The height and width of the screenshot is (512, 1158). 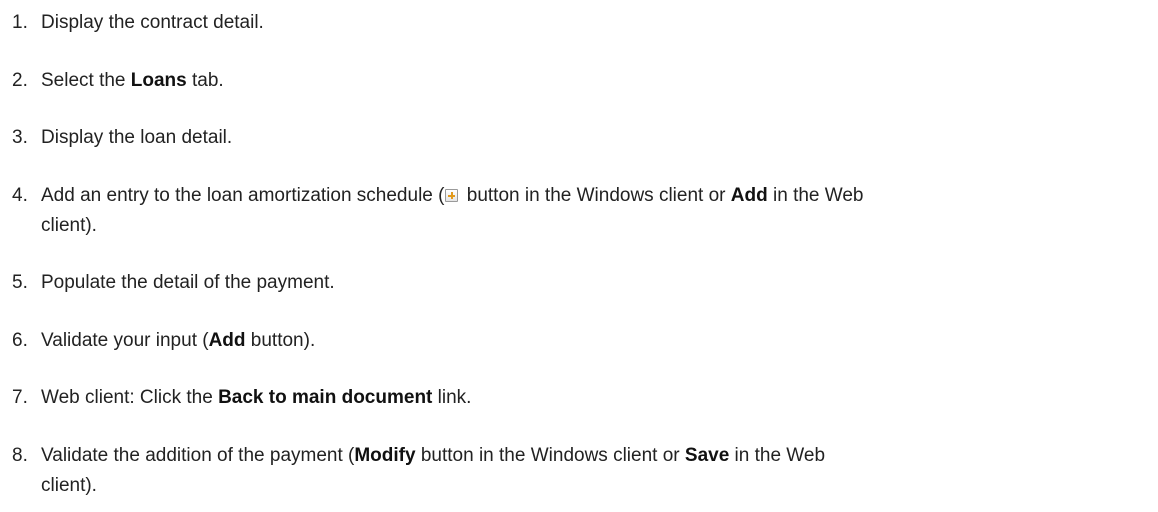 What do you see at coordinates (20, 455) in the screenshot?
I see `step-number: 8.` at bounding box center [20, 455].